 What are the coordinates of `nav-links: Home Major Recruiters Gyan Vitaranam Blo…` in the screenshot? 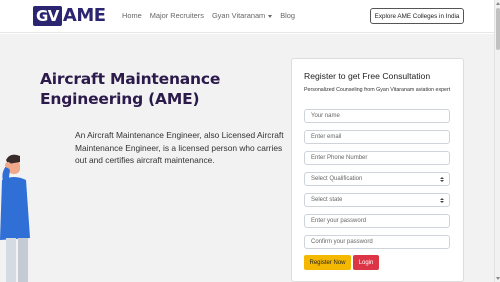 It's located at (212, 15).